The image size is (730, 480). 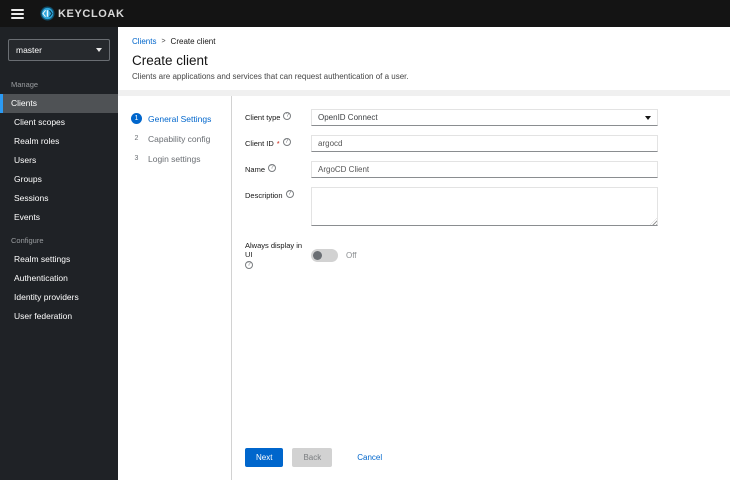 What do you see at coordinates (47, 13) in the screenshot?
I see `keycloak-logo-icon` at bounding box center [47, 13].